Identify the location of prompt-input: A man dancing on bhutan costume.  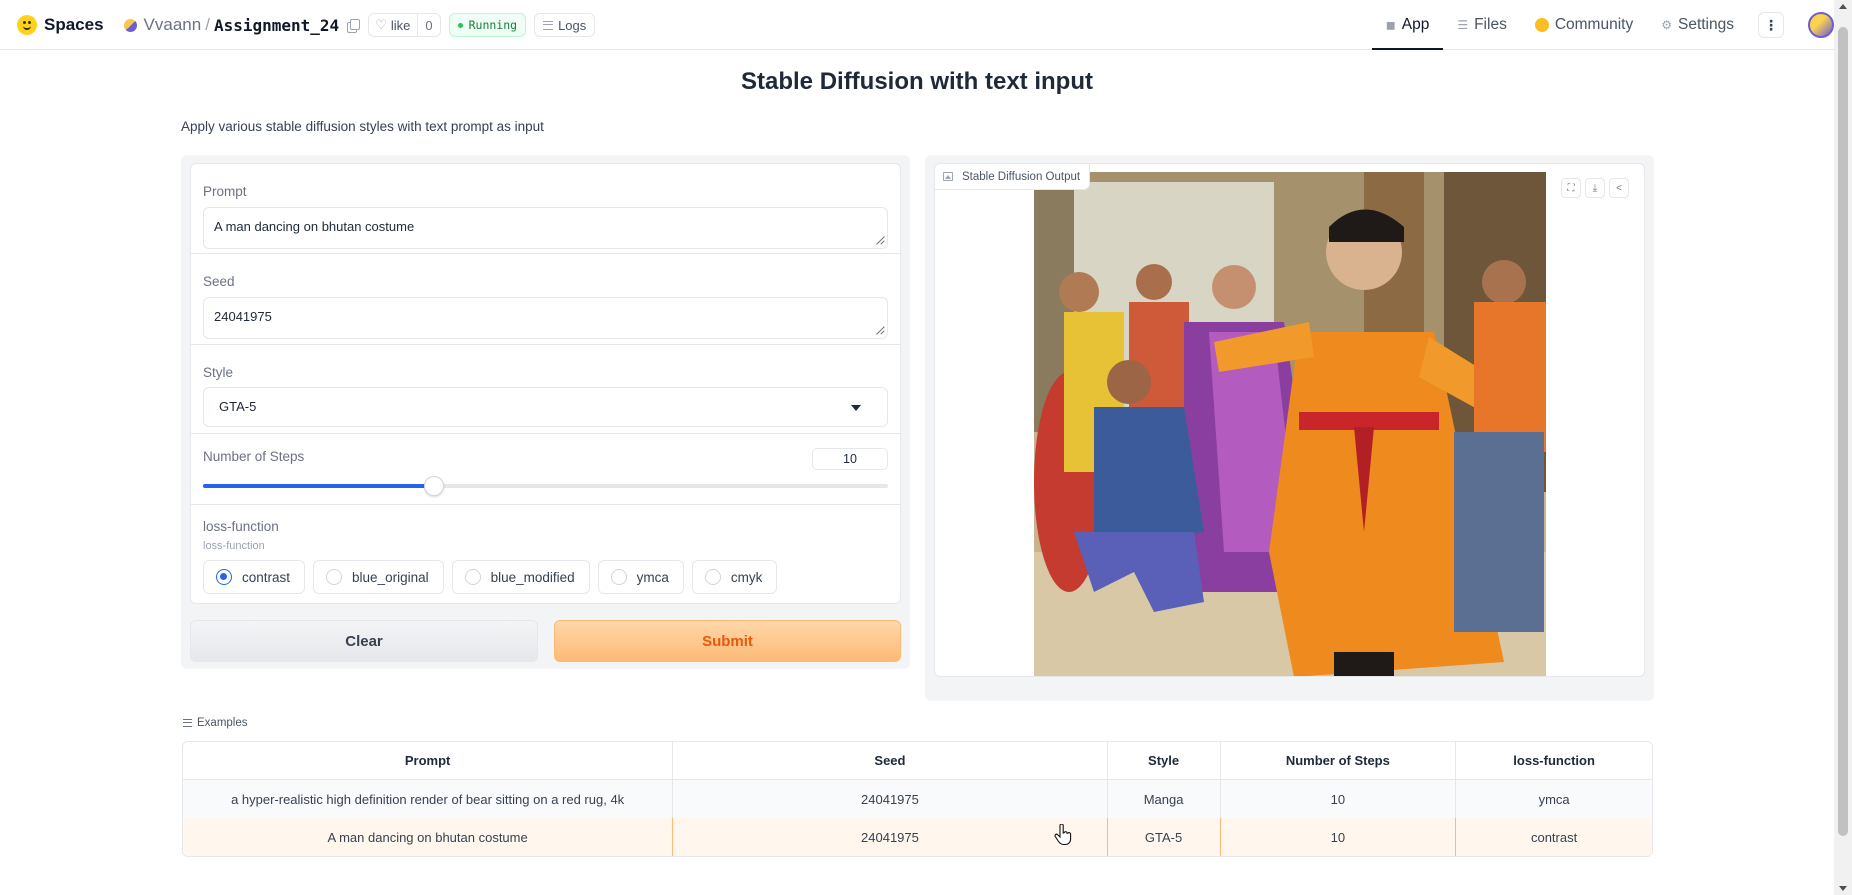
(545, 228).